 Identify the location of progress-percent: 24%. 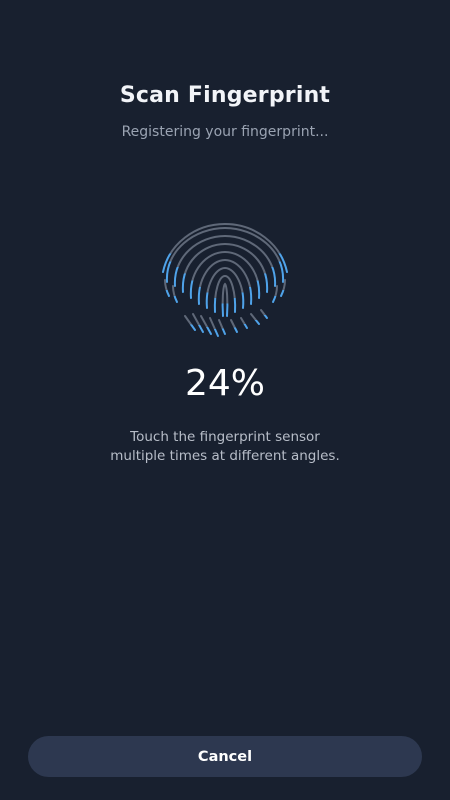
(224, 383).